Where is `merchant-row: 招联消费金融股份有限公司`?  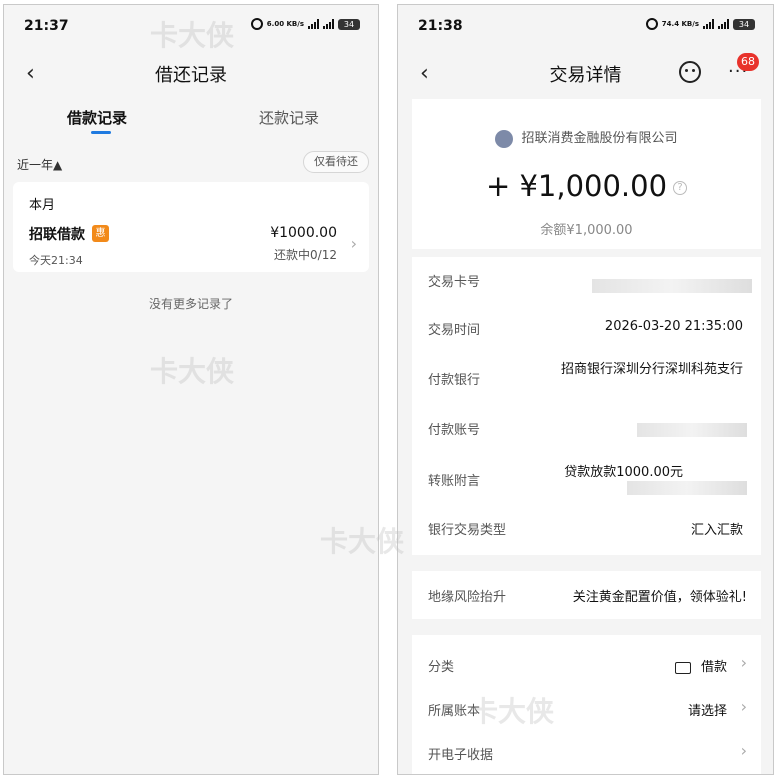
merchant-row: 招联消费金融股份有限公司 is located at coordinates (586, 137).